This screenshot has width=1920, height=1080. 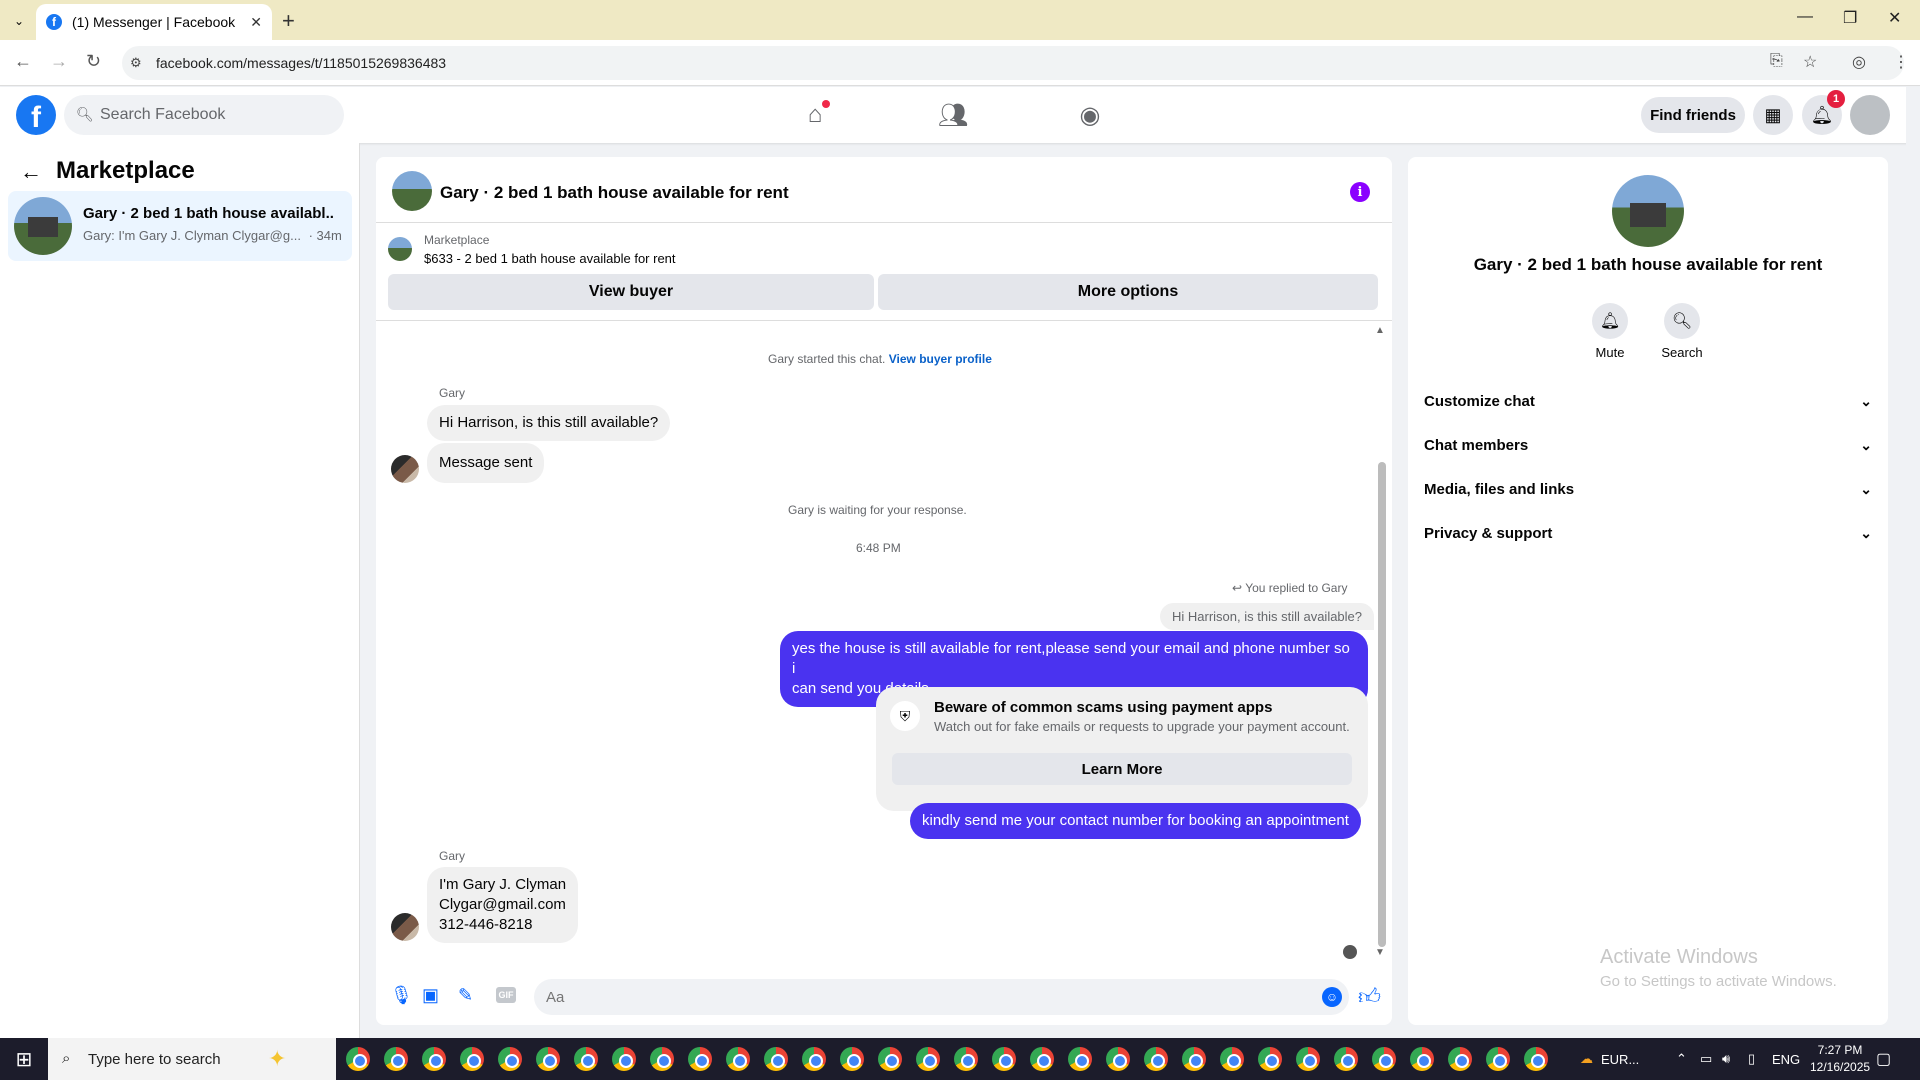 What do you see at coordinates (486, 463) in the screenshot?
I see `incoming-message: Message sent` at bounding box center [486, 463].